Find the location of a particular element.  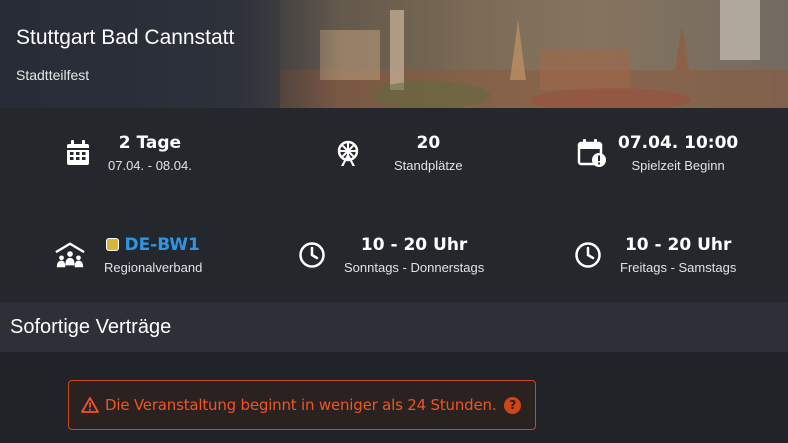

section-title: Sofortige Verträge is located at coordinates (91, 327).